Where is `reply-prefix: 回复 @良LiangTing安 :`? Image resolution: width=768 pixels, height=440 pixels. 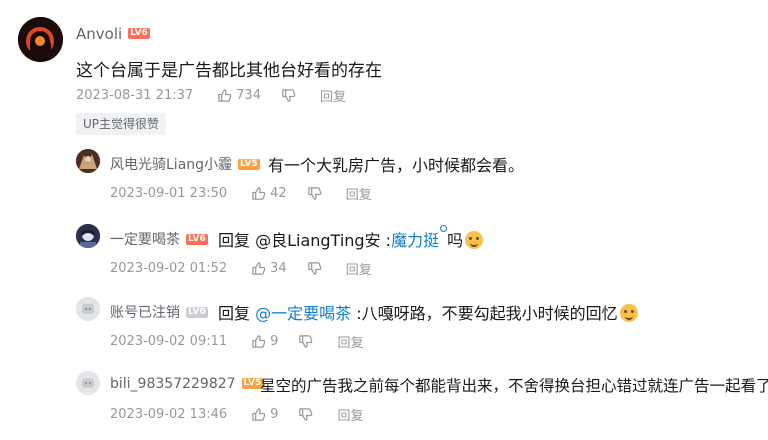
reply-prefix: 回复 @良LiangTing安 : is located at coordinates (305, 240).